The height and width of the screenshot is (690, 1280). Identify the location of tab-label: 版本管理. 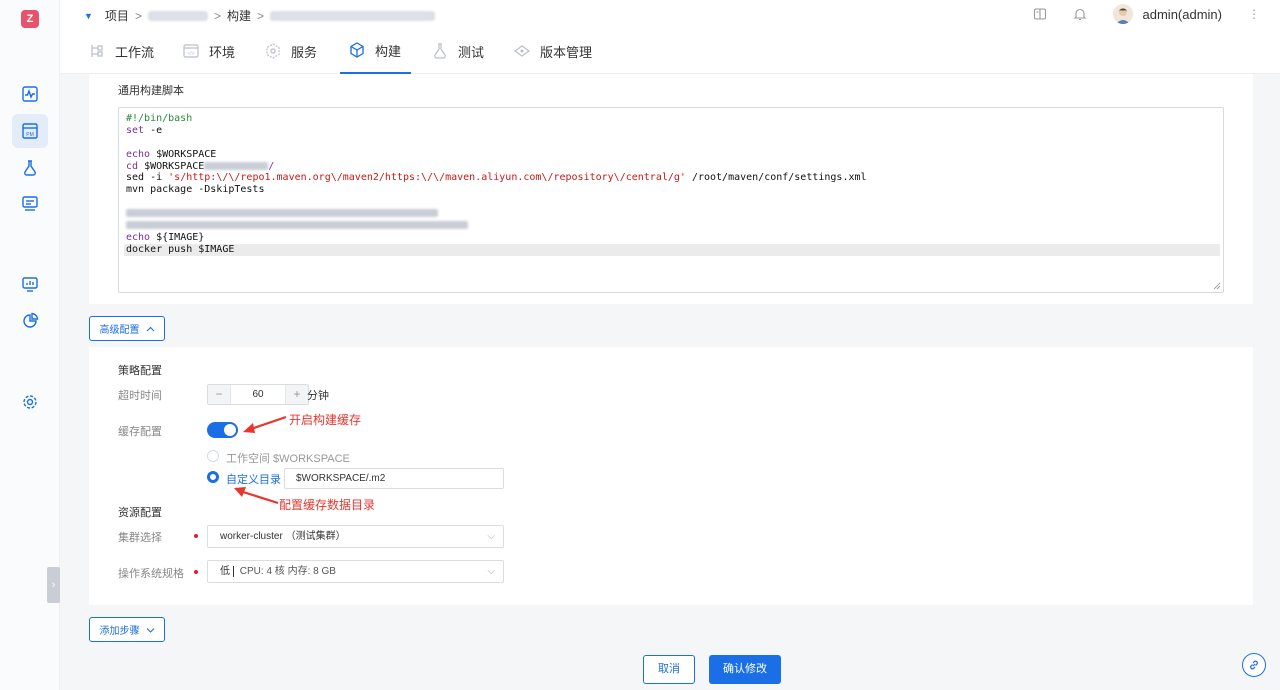
(566, 52).